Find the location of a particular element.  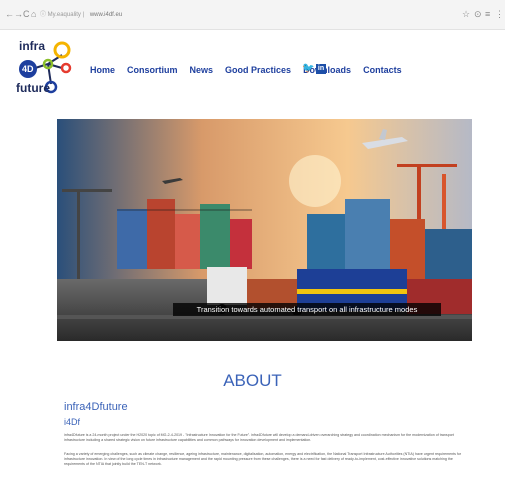

about-subheading: i4Df is located at coordinates (72, 422).